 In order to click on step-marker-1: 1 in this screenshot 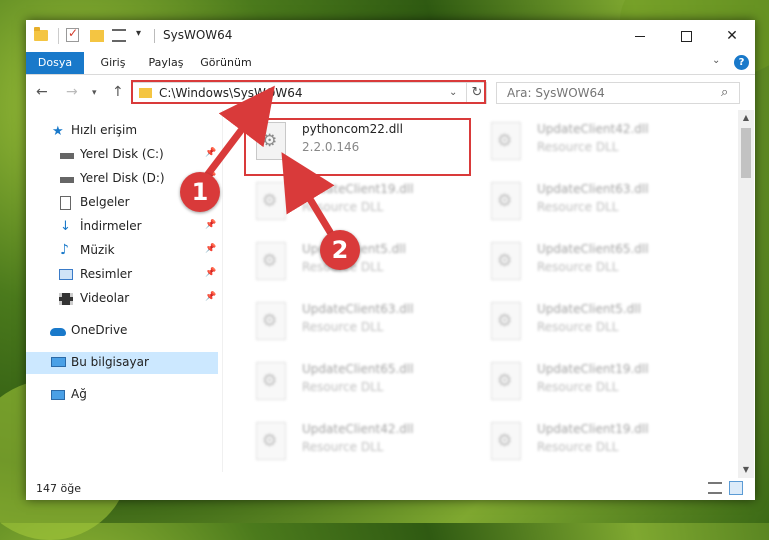, I will do `click(200, 192)`.